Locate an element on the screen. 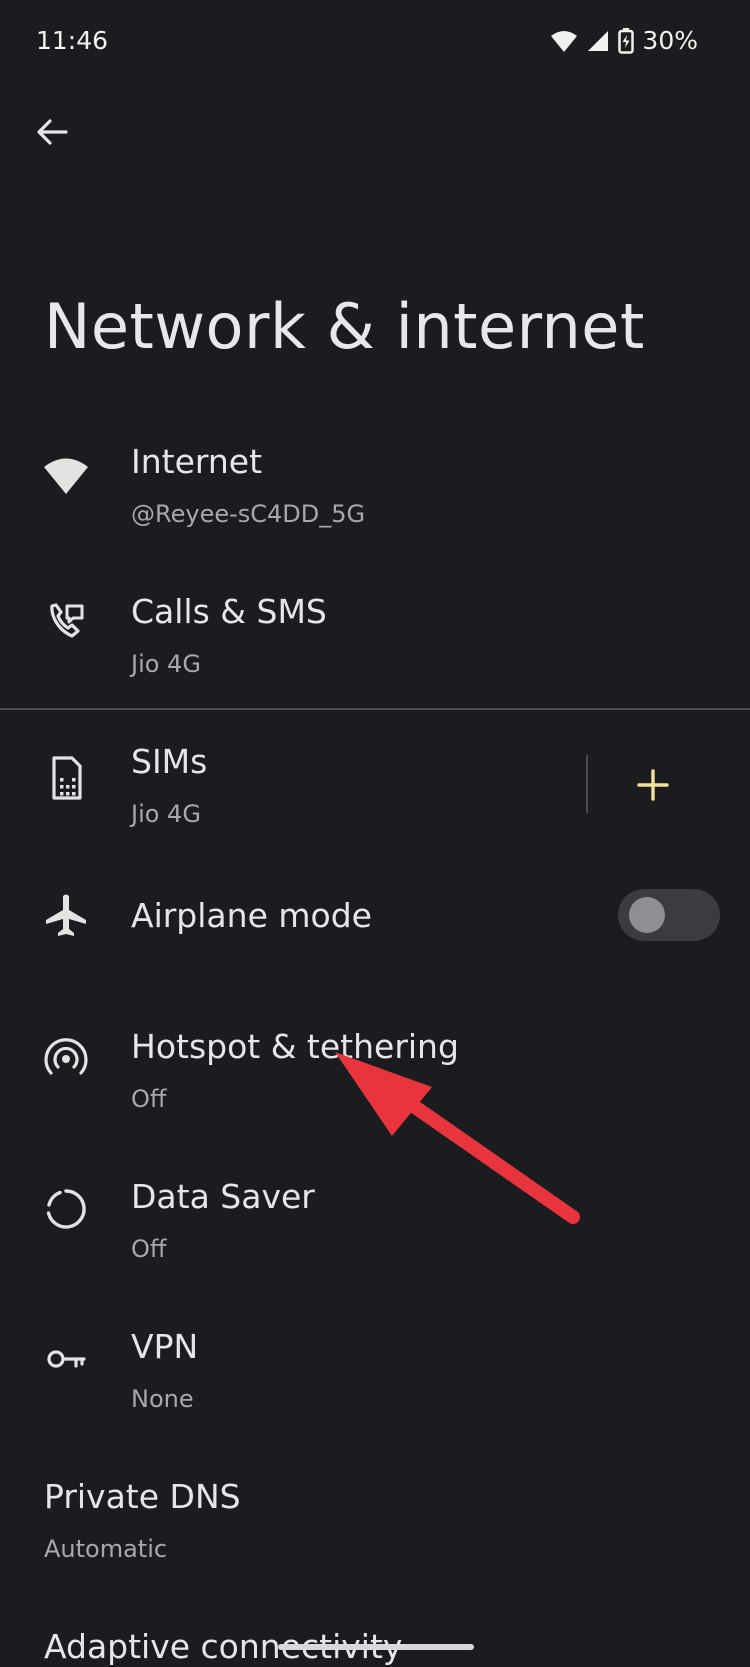 Image resolution: width=750 pixels, height=1667 pixels. sims-subtitle: Jio 4G is located at coordinates (166, 814).